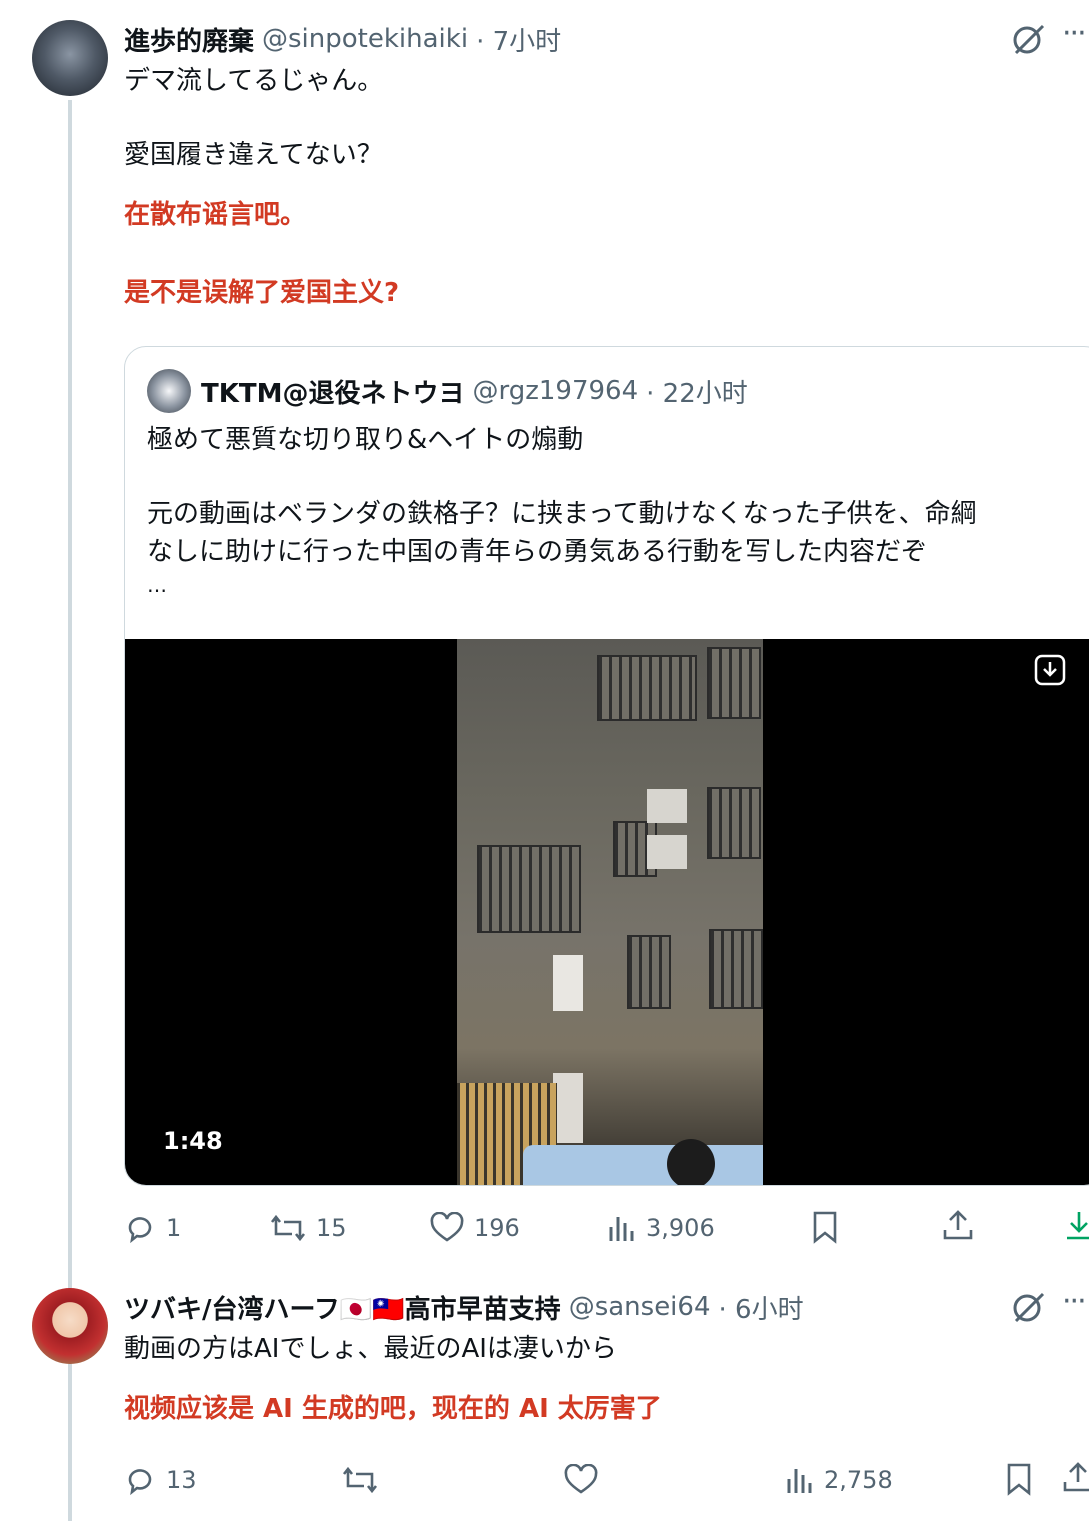 The height and width of the screenshot is (1521, 1089). Describe the element at coordinates (253, 155) in the screenshot. I see `tweet-text-line: 愛国履き違えてない？` at that location.